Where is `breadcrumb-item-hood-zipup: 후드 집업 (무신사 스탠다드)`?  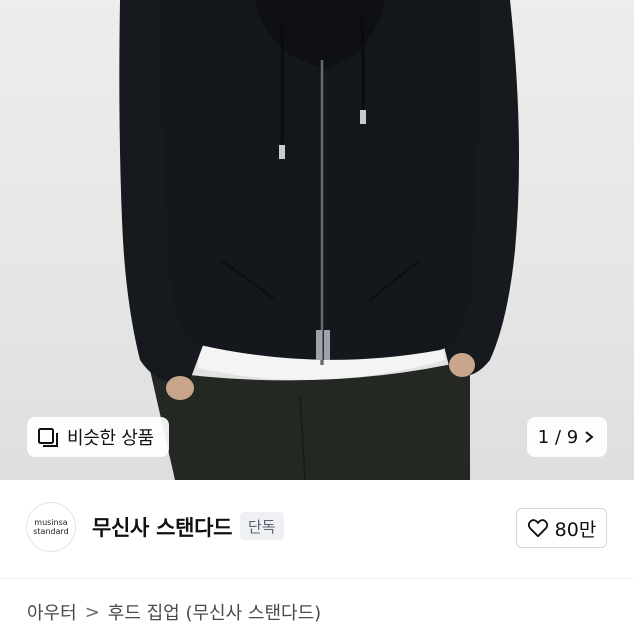
breadcrumb-item-hood-zipup: 후드 집업 (무신사 스탠다드) is located at coordinates (214, 612).